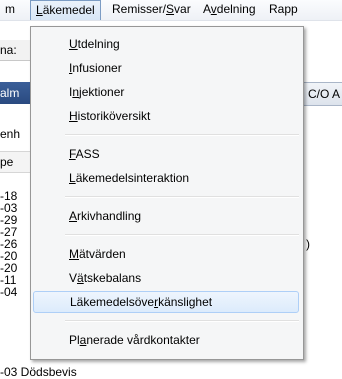 The width and height of the screenshot is (342, 379). I want to click on menu-bar: m Läkemedel Remisser/Svar Avdelning Rapp, so click(171, 10).